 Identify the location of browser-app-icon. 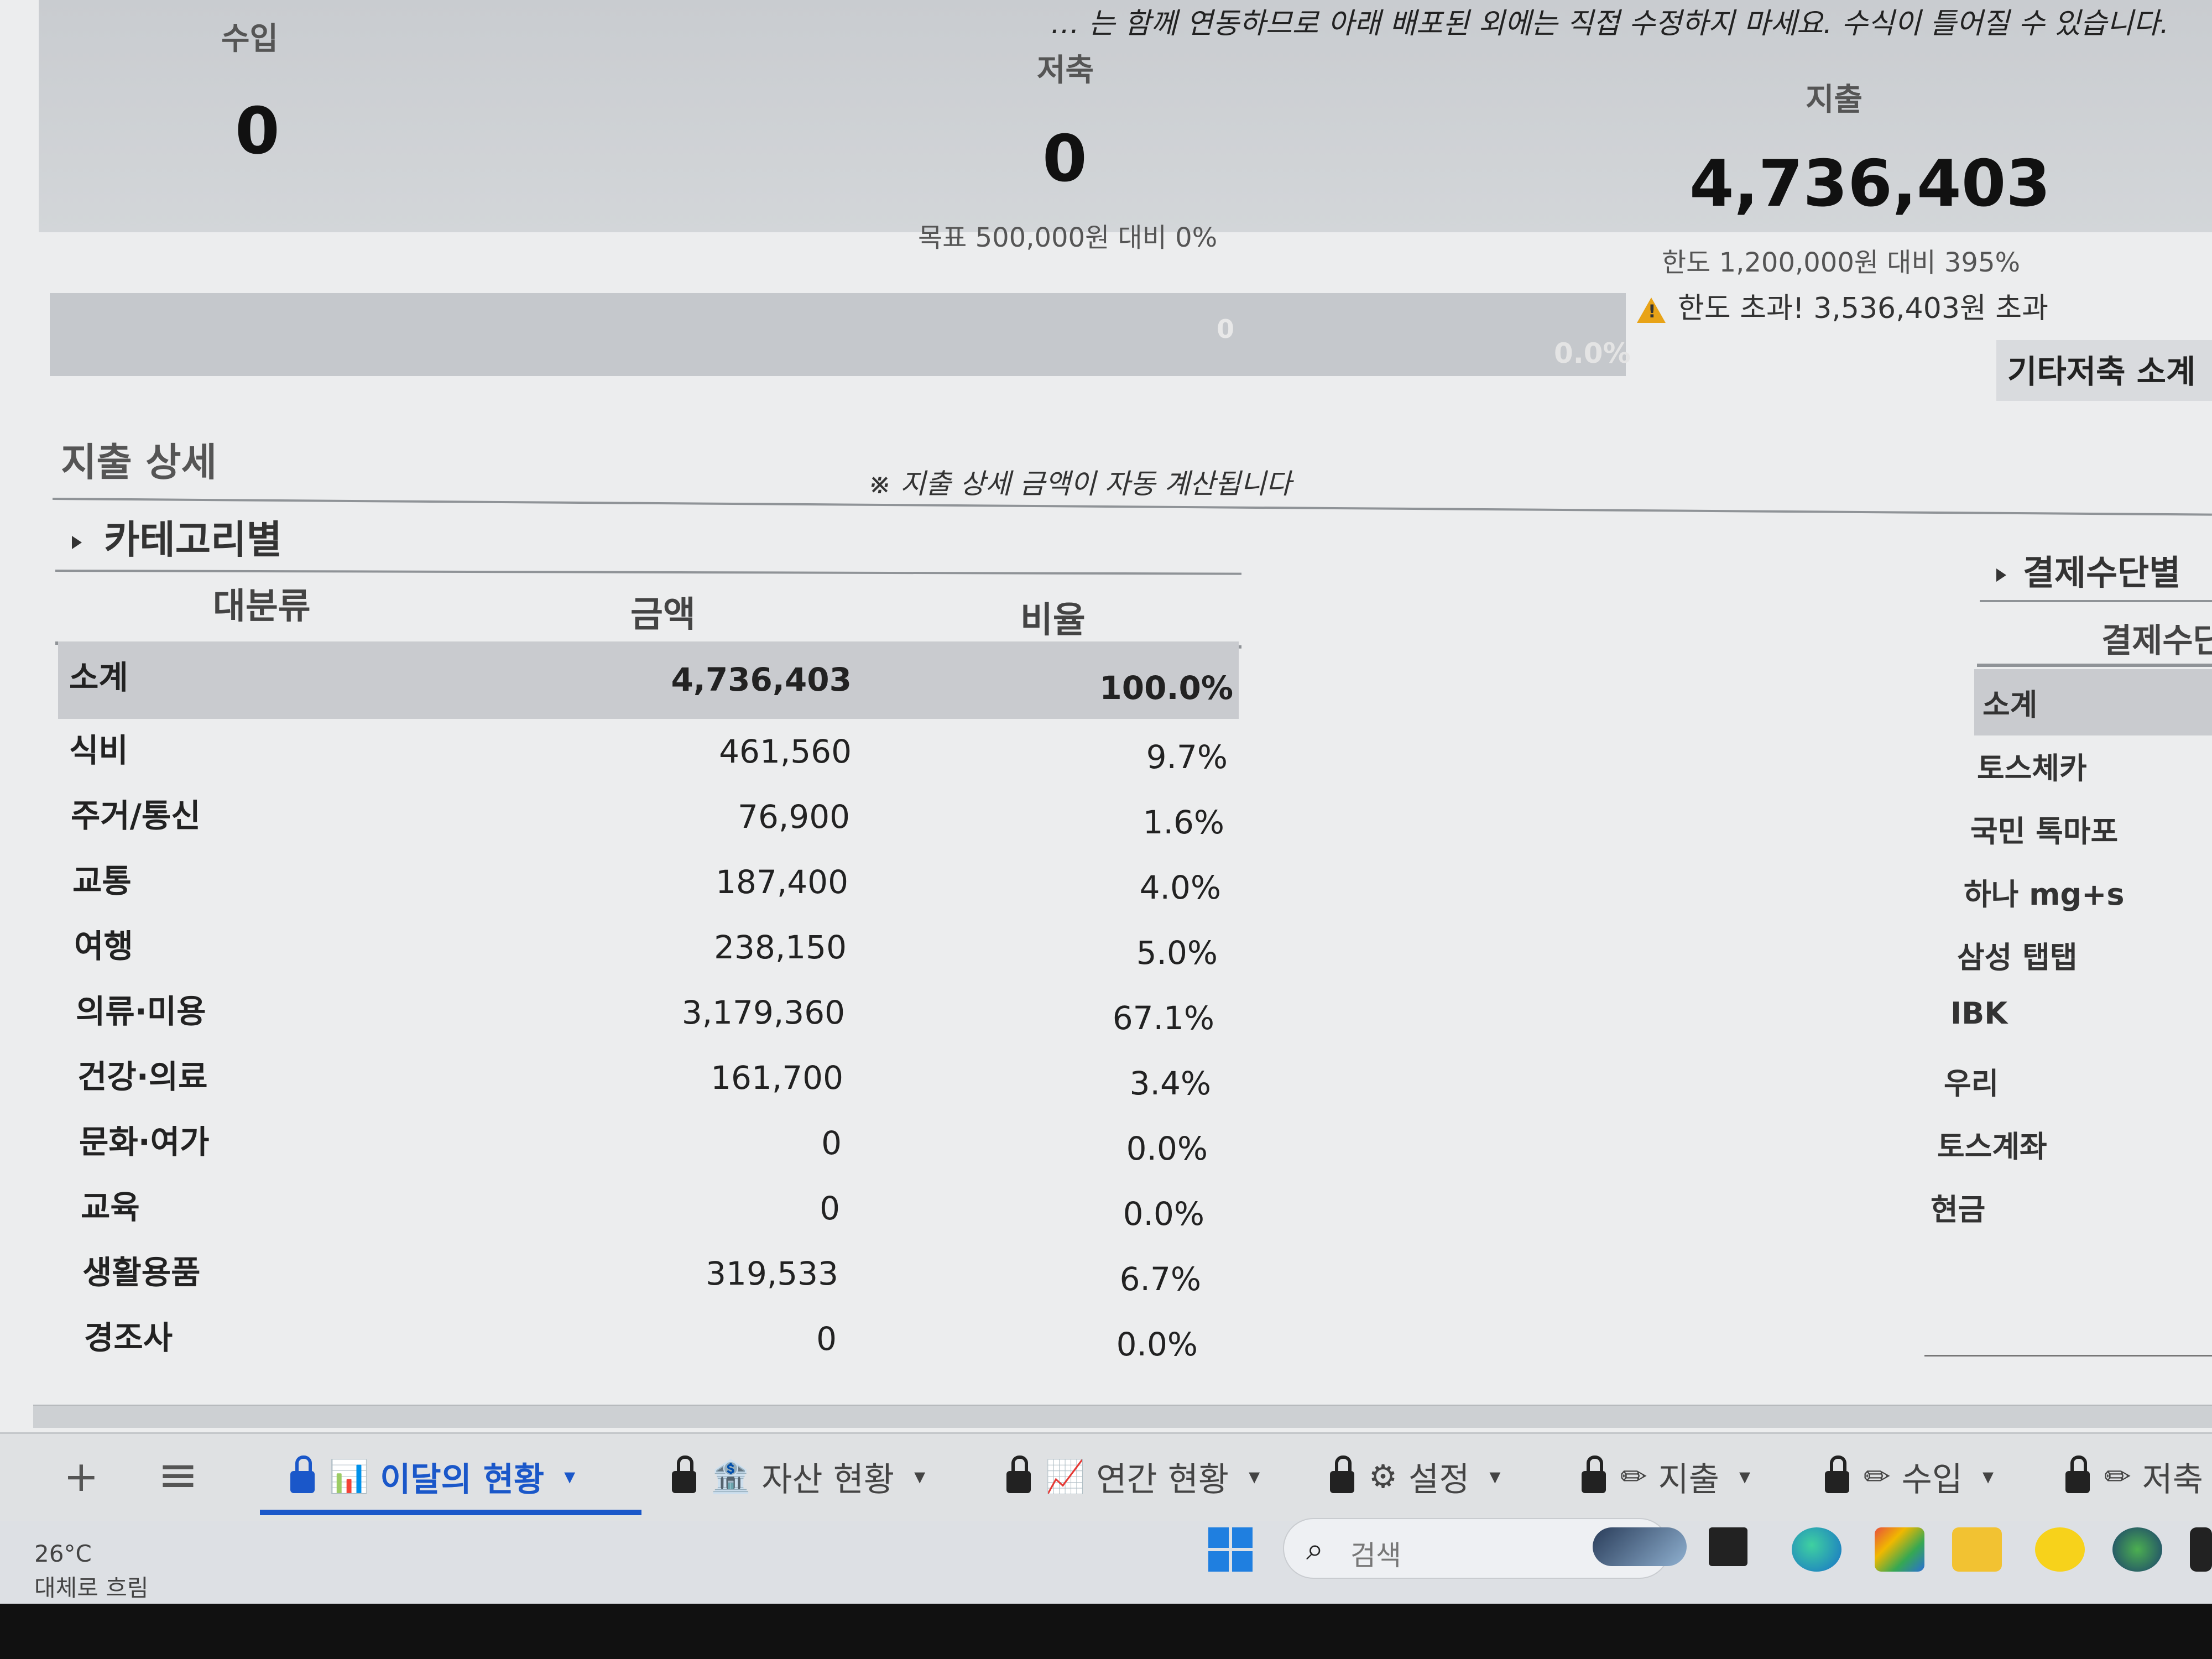
(2137, 1550).